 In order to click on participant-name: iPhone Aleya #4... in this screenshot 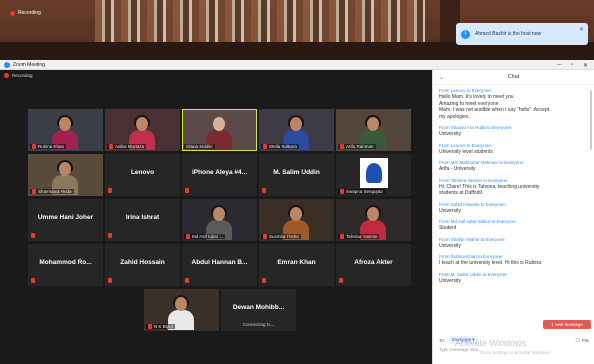, I will do `click(219, 172)`.